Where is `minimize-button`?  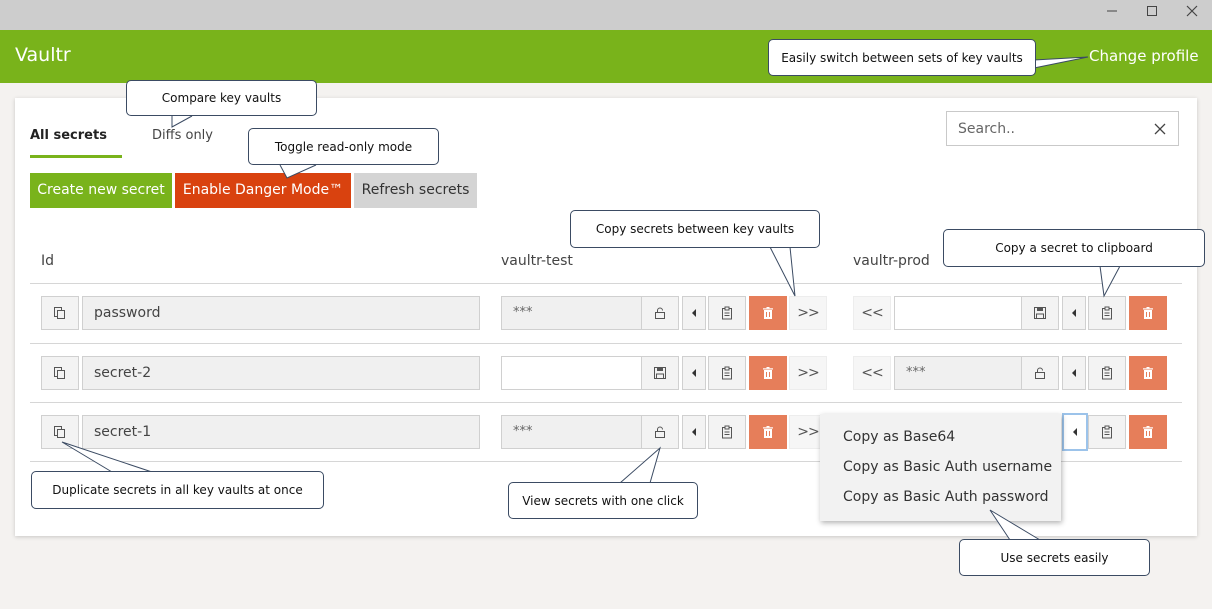
minimize-button is located at coordinates (1112, 14).